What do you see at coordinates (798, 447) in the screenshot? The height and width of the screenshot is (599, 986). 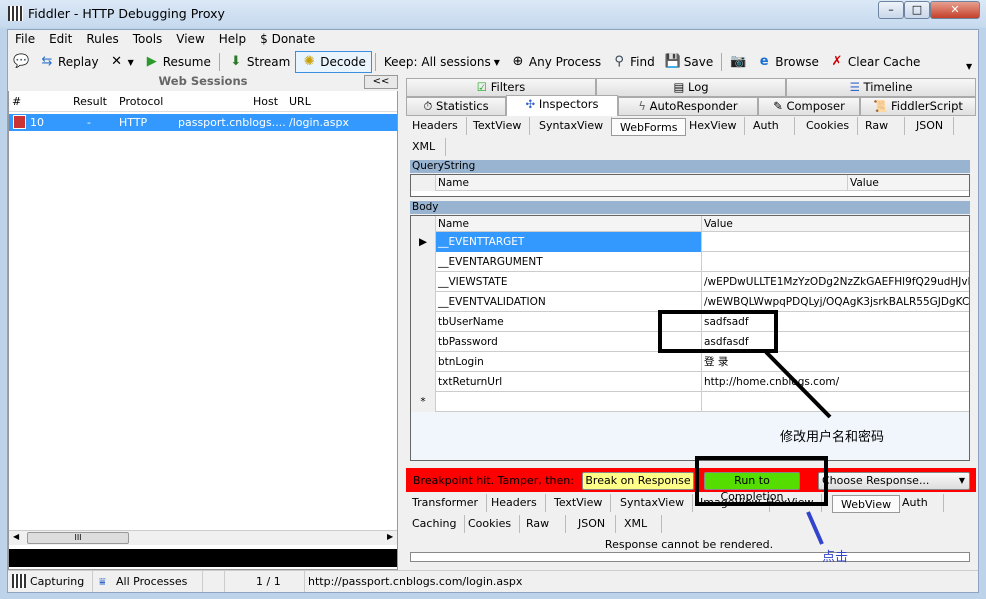 I see `annotation-lines` at bounding box center [798, 447].